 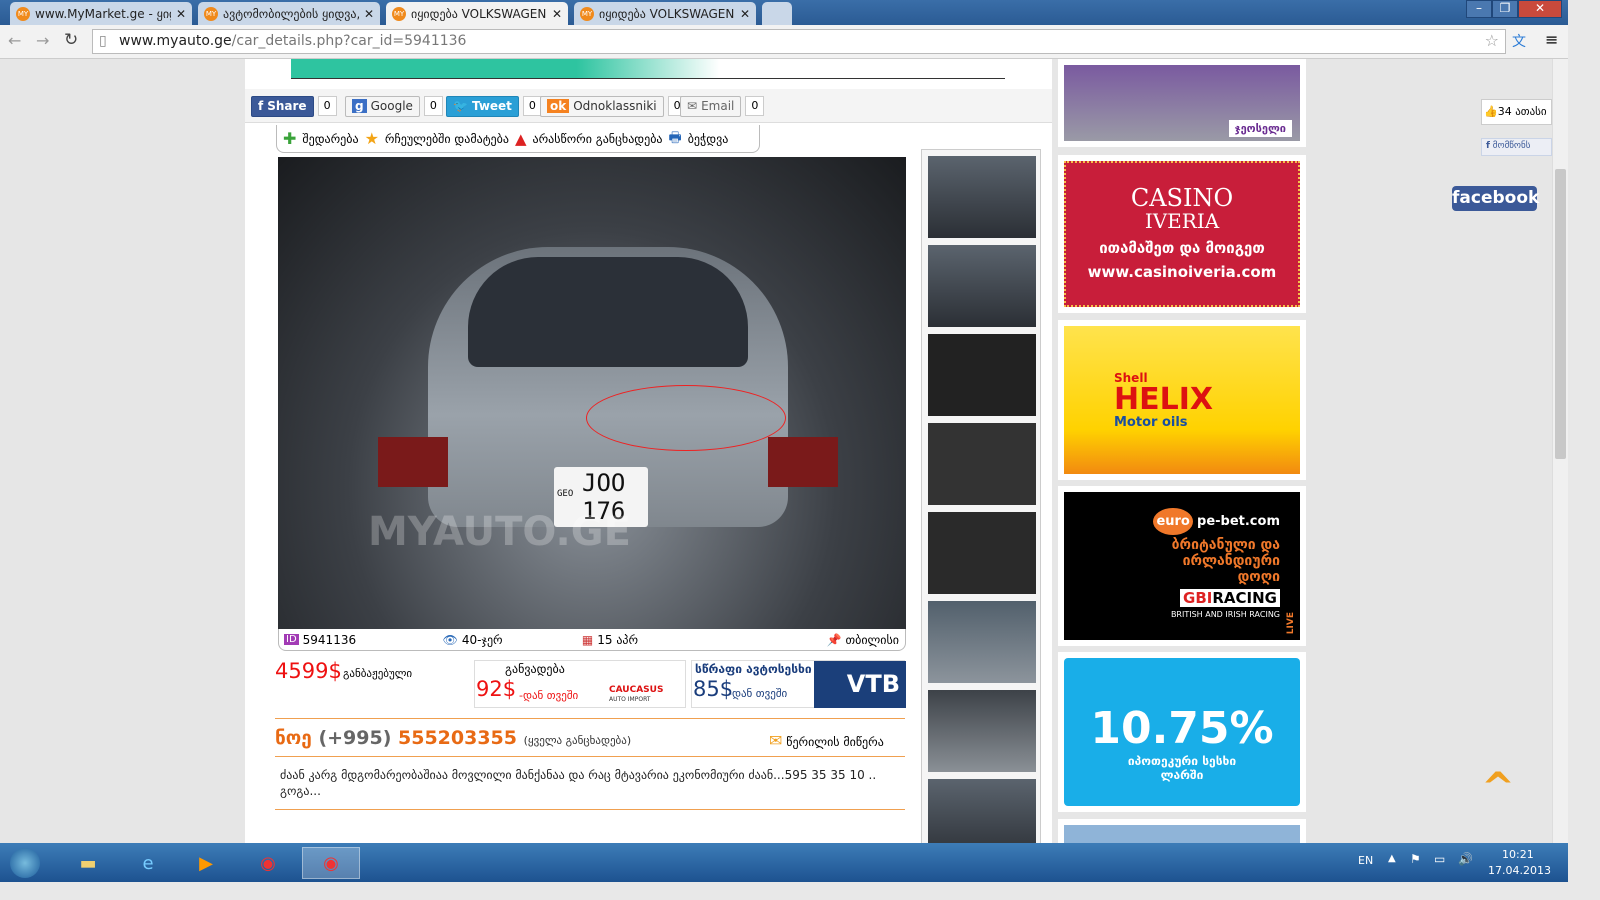 I want to click on minimize-button: –, so click(x=1479, y=9).